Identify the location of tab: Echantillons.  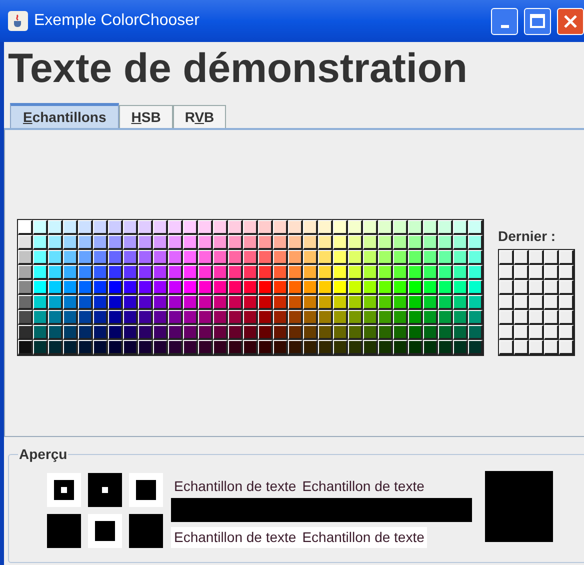
(65, 115).